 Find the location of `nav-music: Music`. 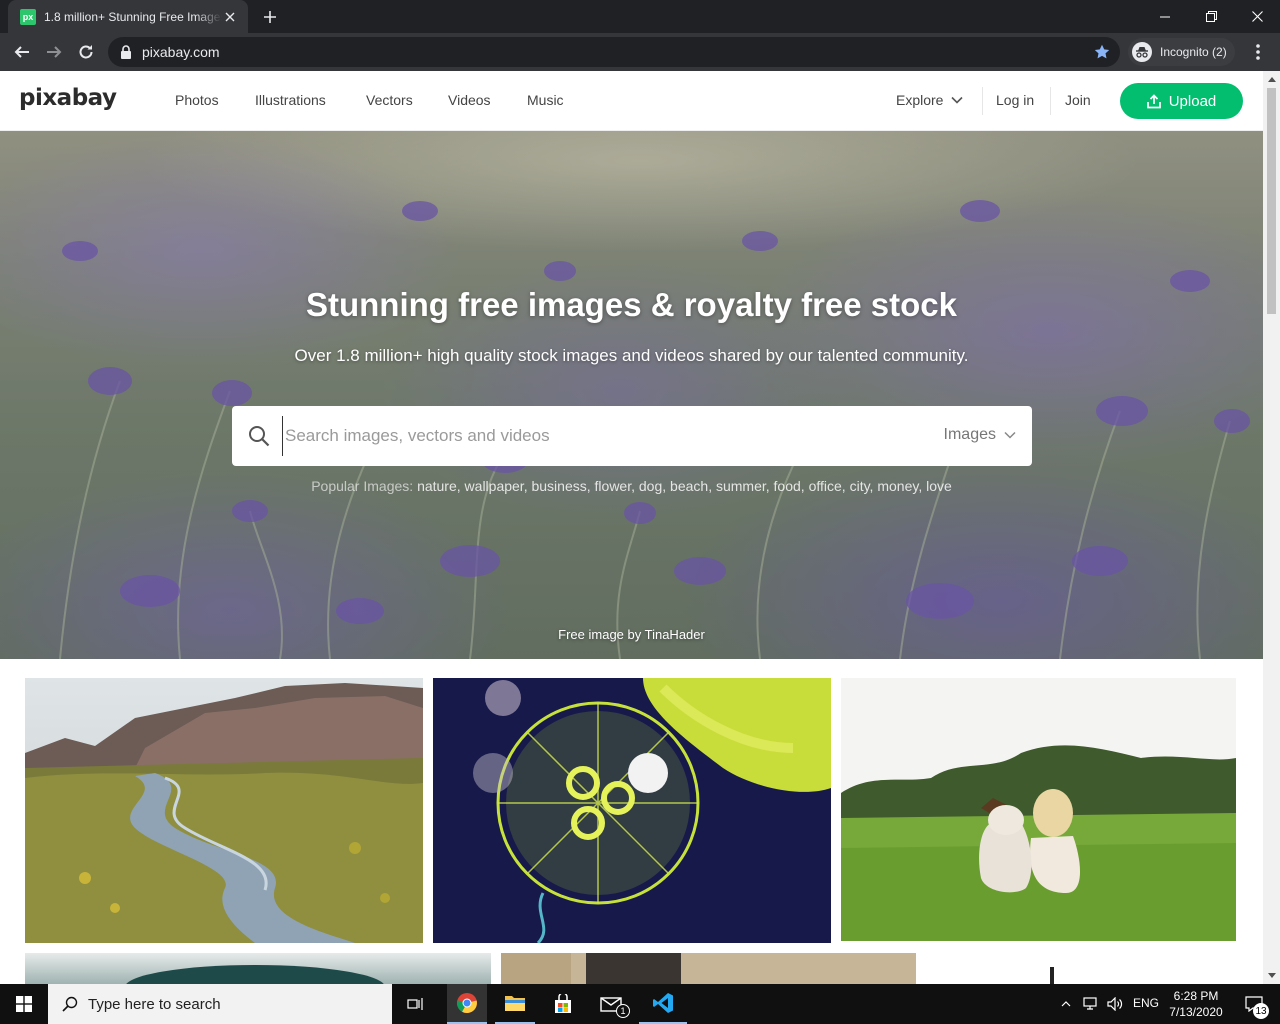

nav-music: Music is located at coordinates (545, 100).